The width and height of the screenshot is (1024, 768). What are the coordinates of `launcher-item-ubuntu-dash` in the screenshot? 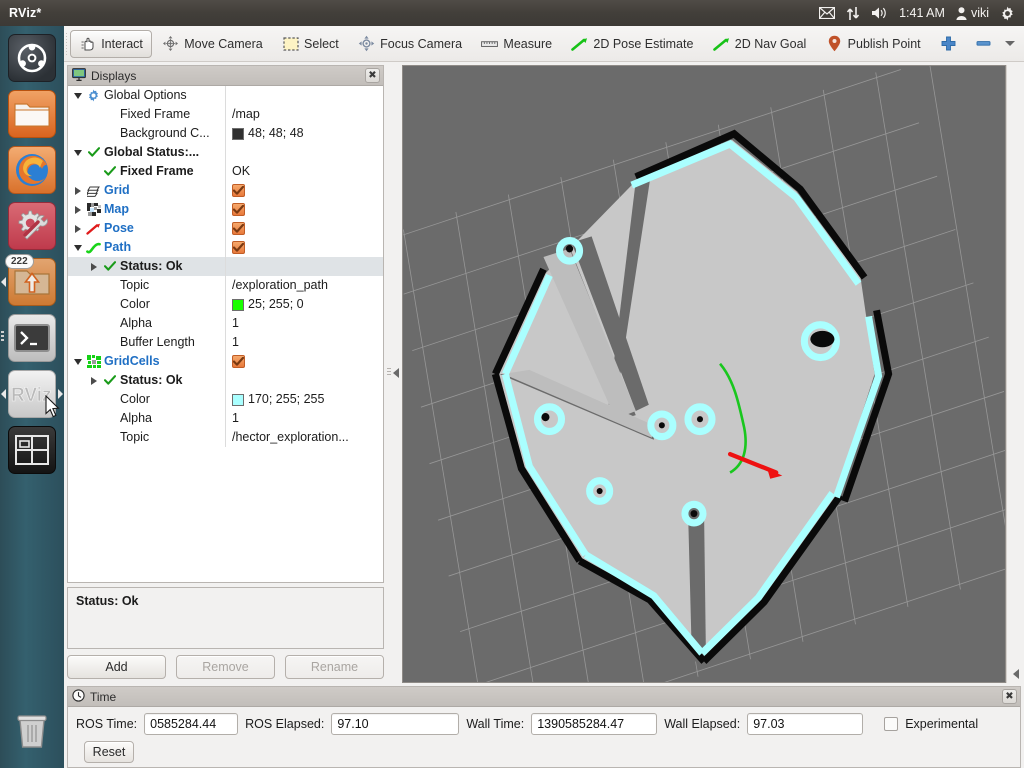 It's located at (32, 58).